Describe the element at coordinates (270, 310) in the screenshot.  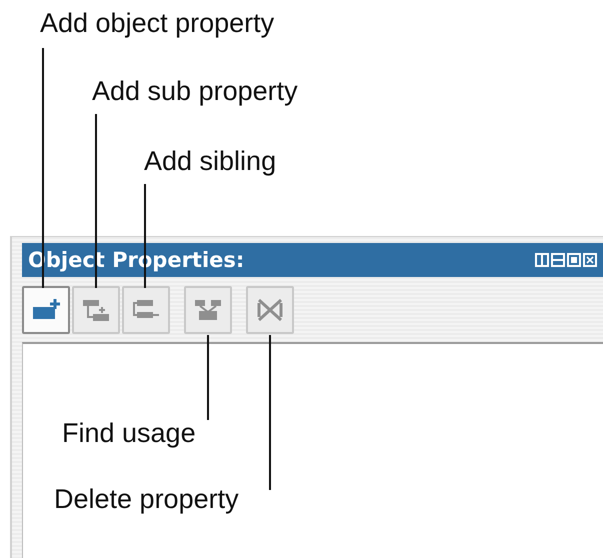
I see `delete-icon` at that location.